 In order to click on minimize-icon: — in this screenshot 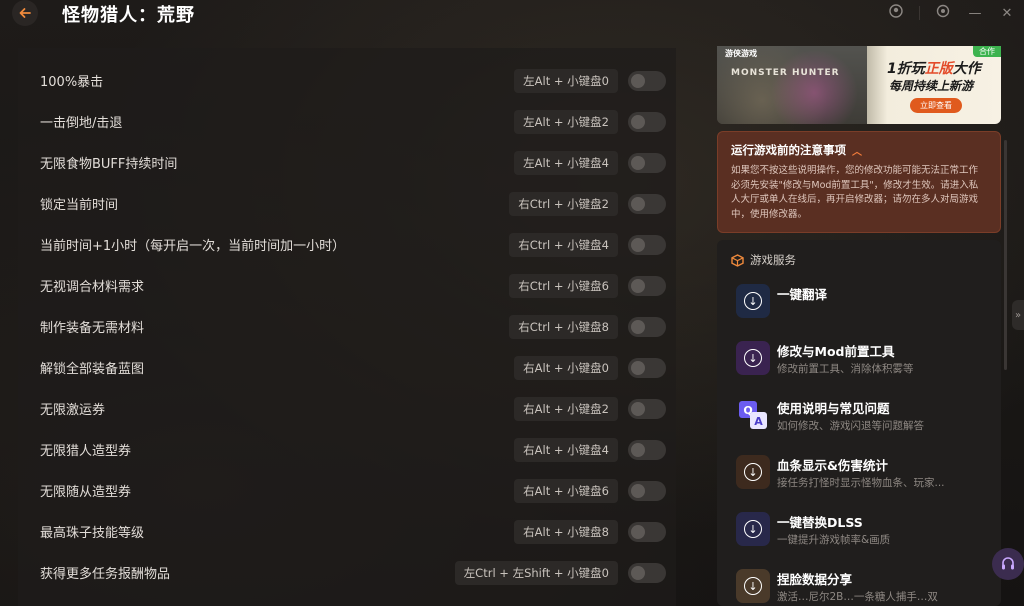, I will do `click(975, 13)`.